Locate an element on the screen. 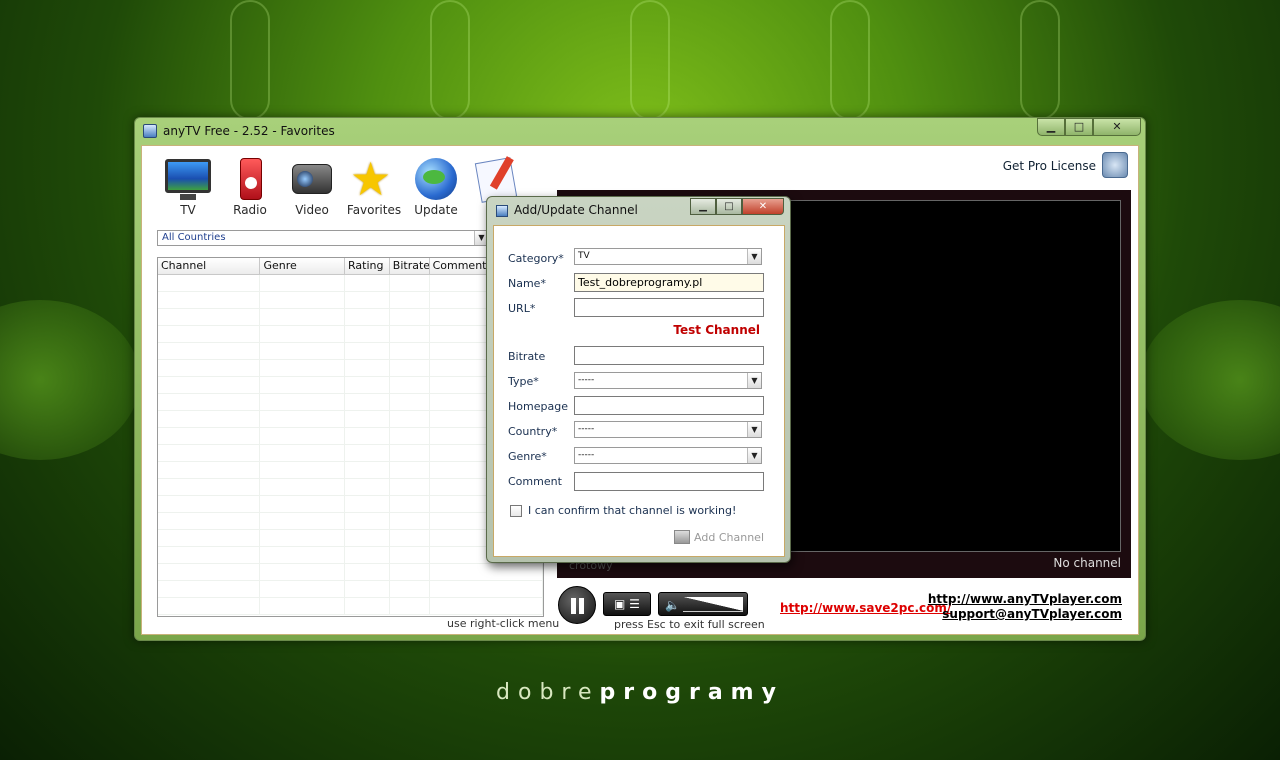 The width and height of the screenshot is (1280, 760). tv-button: TV is located at coordinates (188, 186).